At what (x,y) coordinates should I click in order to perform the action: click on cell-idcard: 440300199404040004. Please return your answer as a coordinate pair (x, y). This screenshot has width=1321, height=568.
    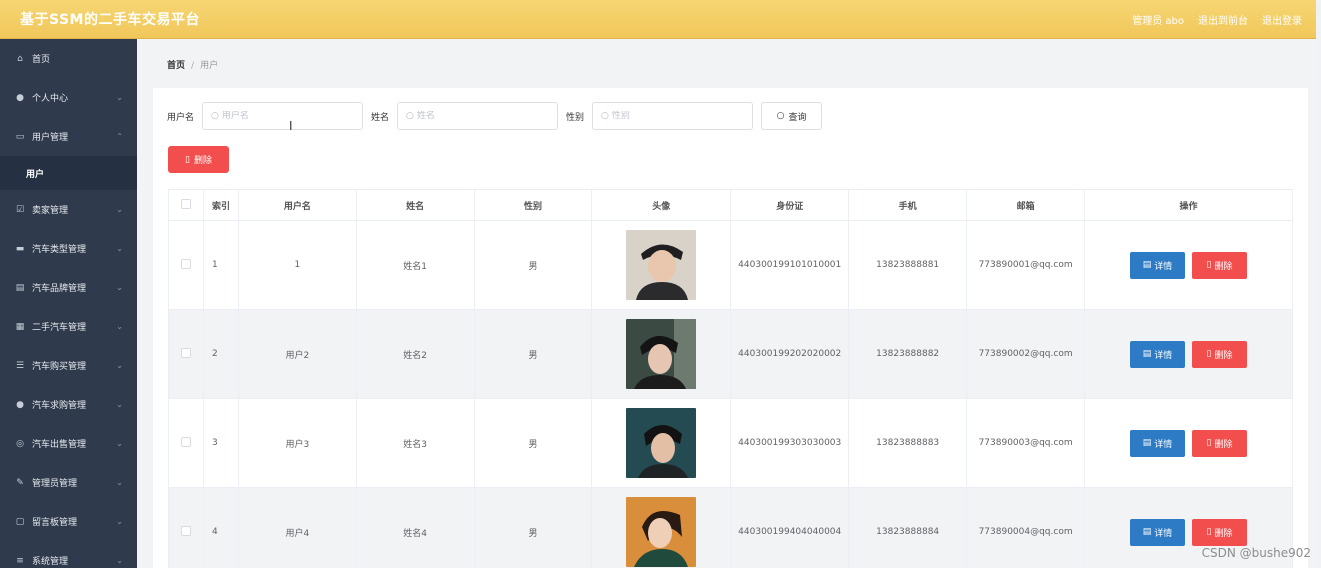
    Looking at the image, I should click on (790, 527).